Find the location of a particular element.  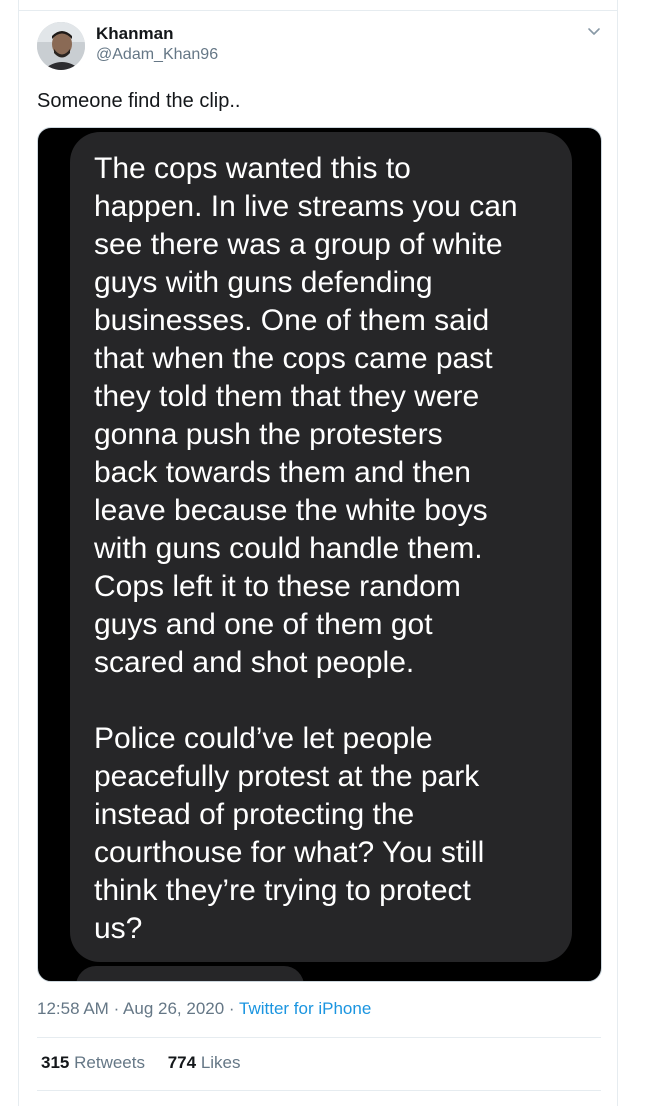

message-bubble-partial is located at coordinates (190, 973).